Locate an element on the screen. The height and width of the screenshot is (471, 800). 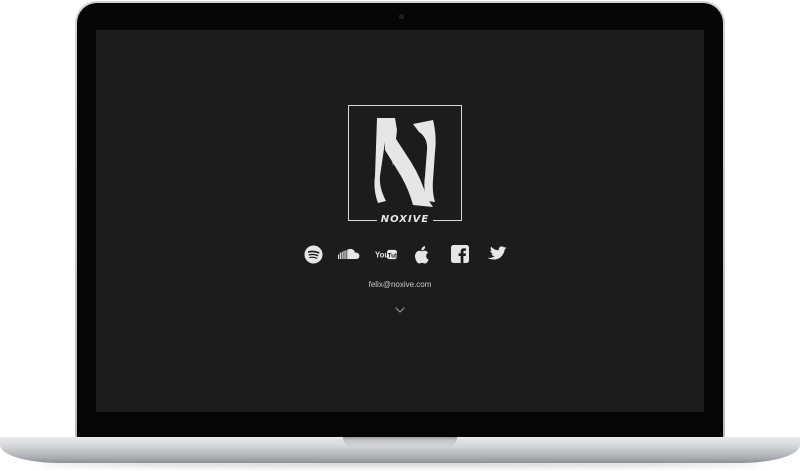
noxive-logo: NOXIVE is located at coordinates (405, 165).